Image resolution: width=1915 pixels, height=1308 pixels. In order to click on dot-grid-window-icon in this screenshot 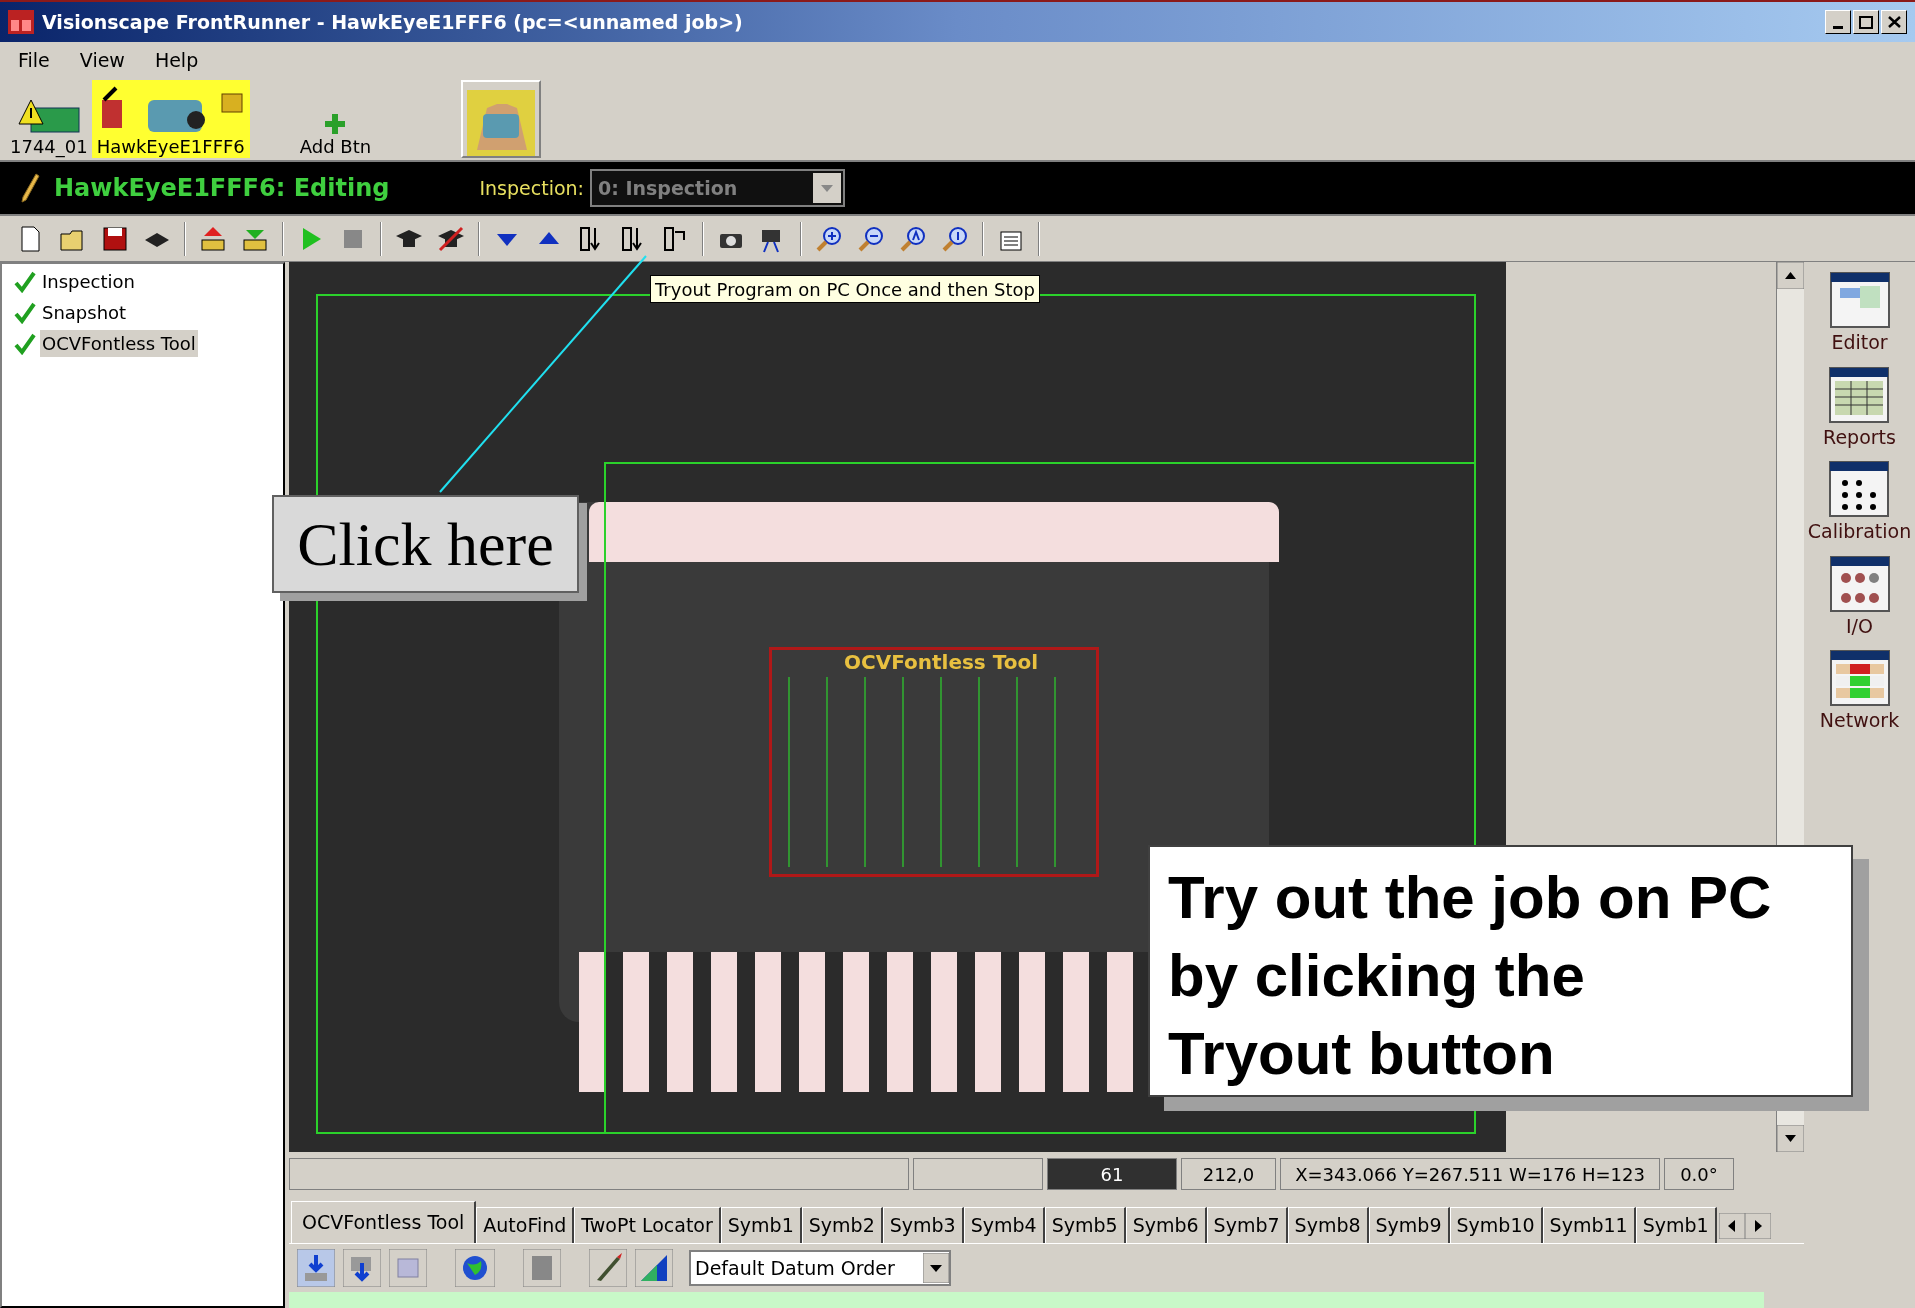, I will do `click(1859, 489)`.